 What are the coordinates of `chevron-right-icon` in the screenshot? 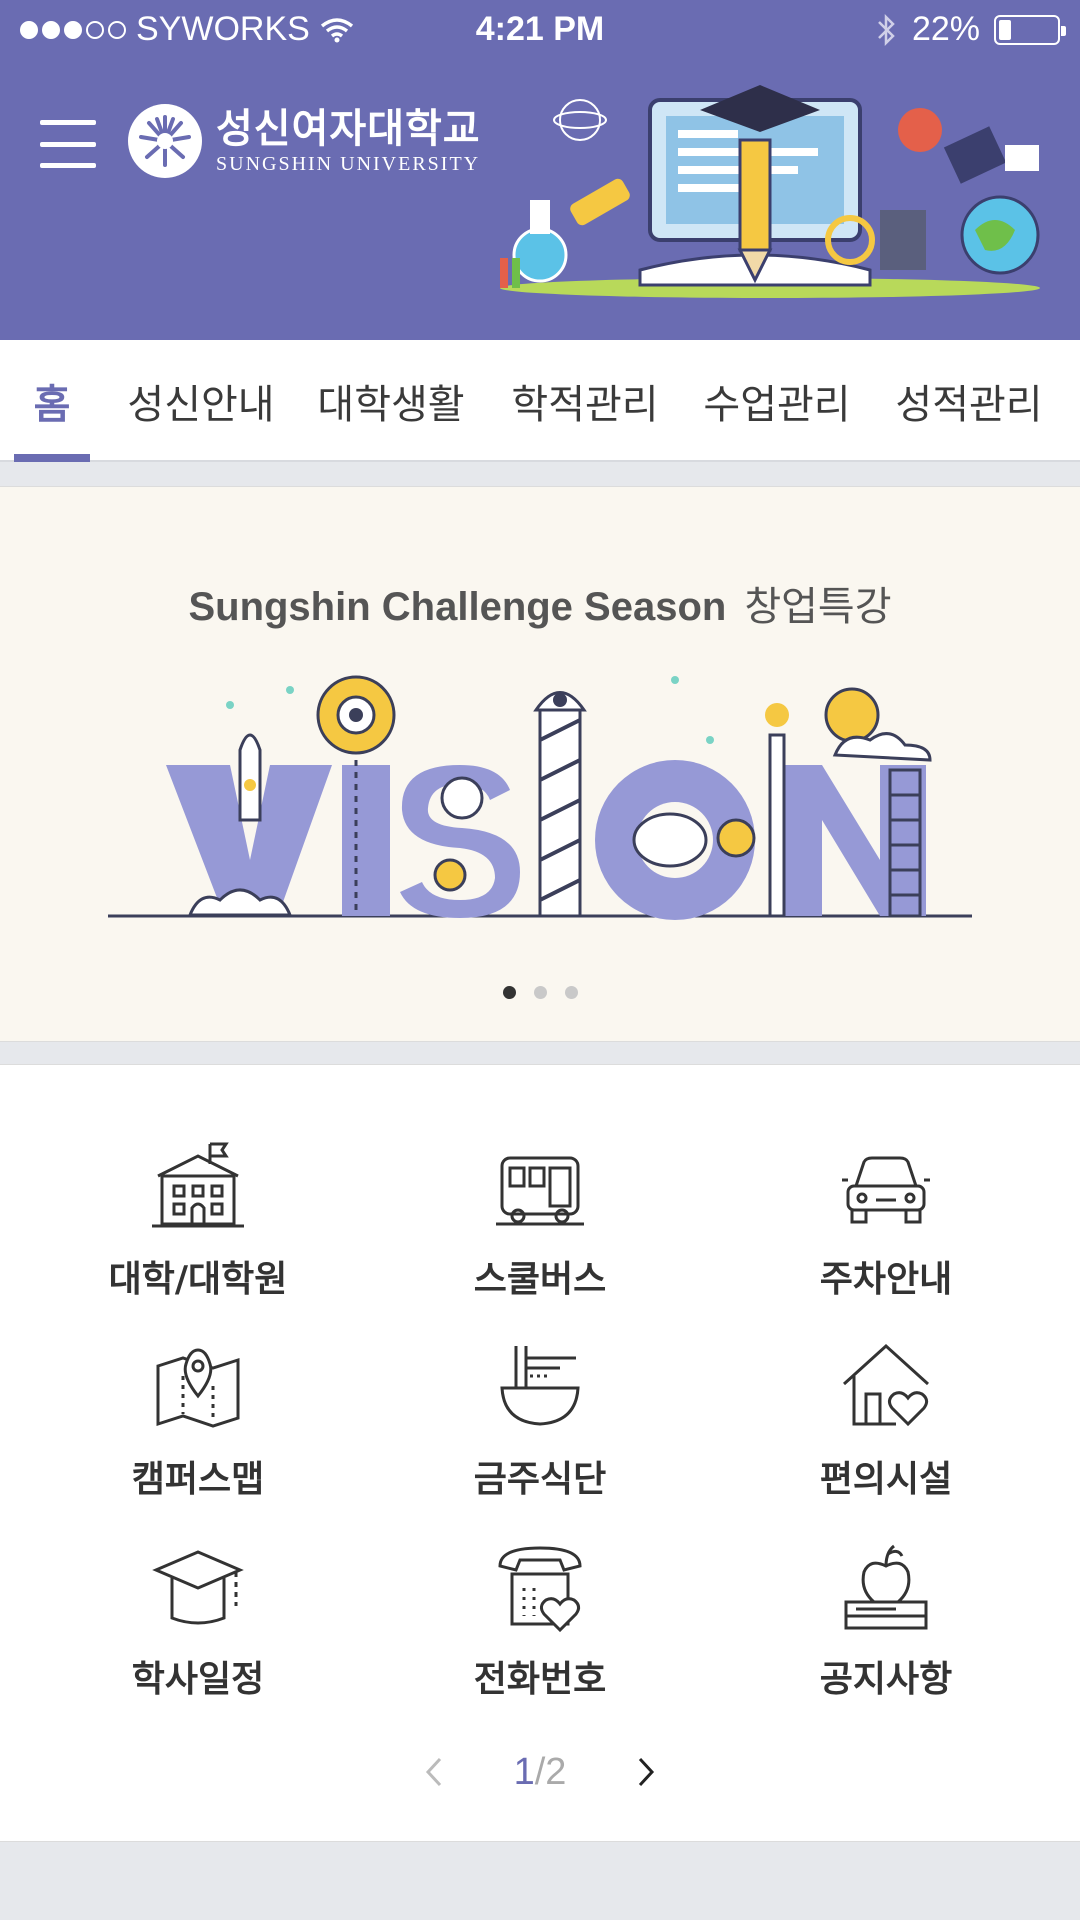 It's located at (647, 1772).